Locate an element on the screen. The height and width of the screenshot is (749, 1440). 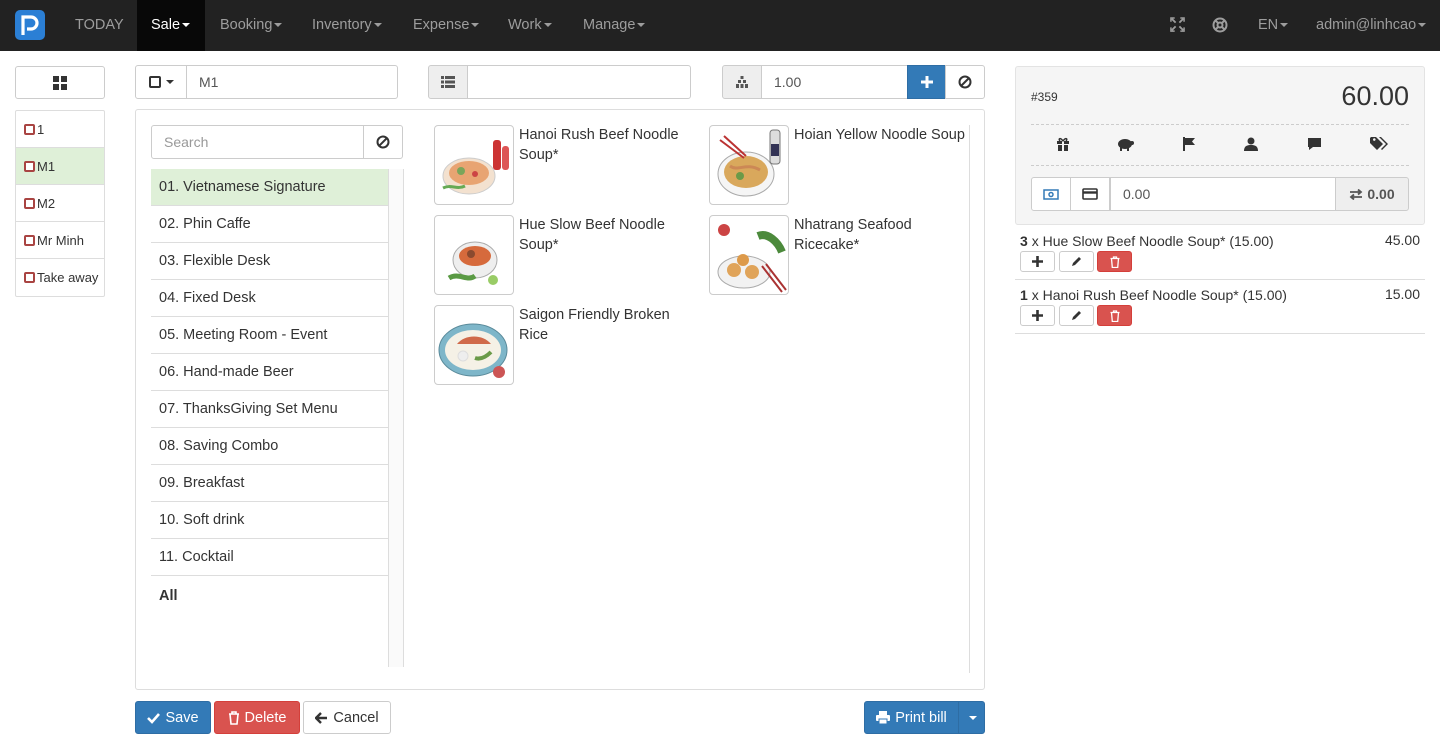
table-item: Take away is located at coordinates (60, 277).